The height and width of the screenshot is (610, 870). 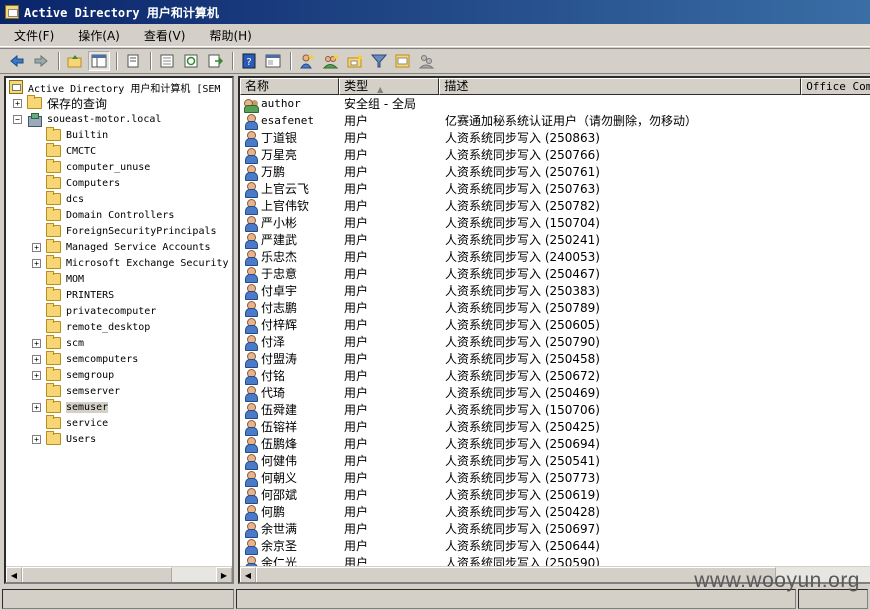 What do you see at coordinates (130, 263) in the screenshot?
I see `tree-item-ou: + Microsoft Exchange Security` at bounding box center [130, 263].